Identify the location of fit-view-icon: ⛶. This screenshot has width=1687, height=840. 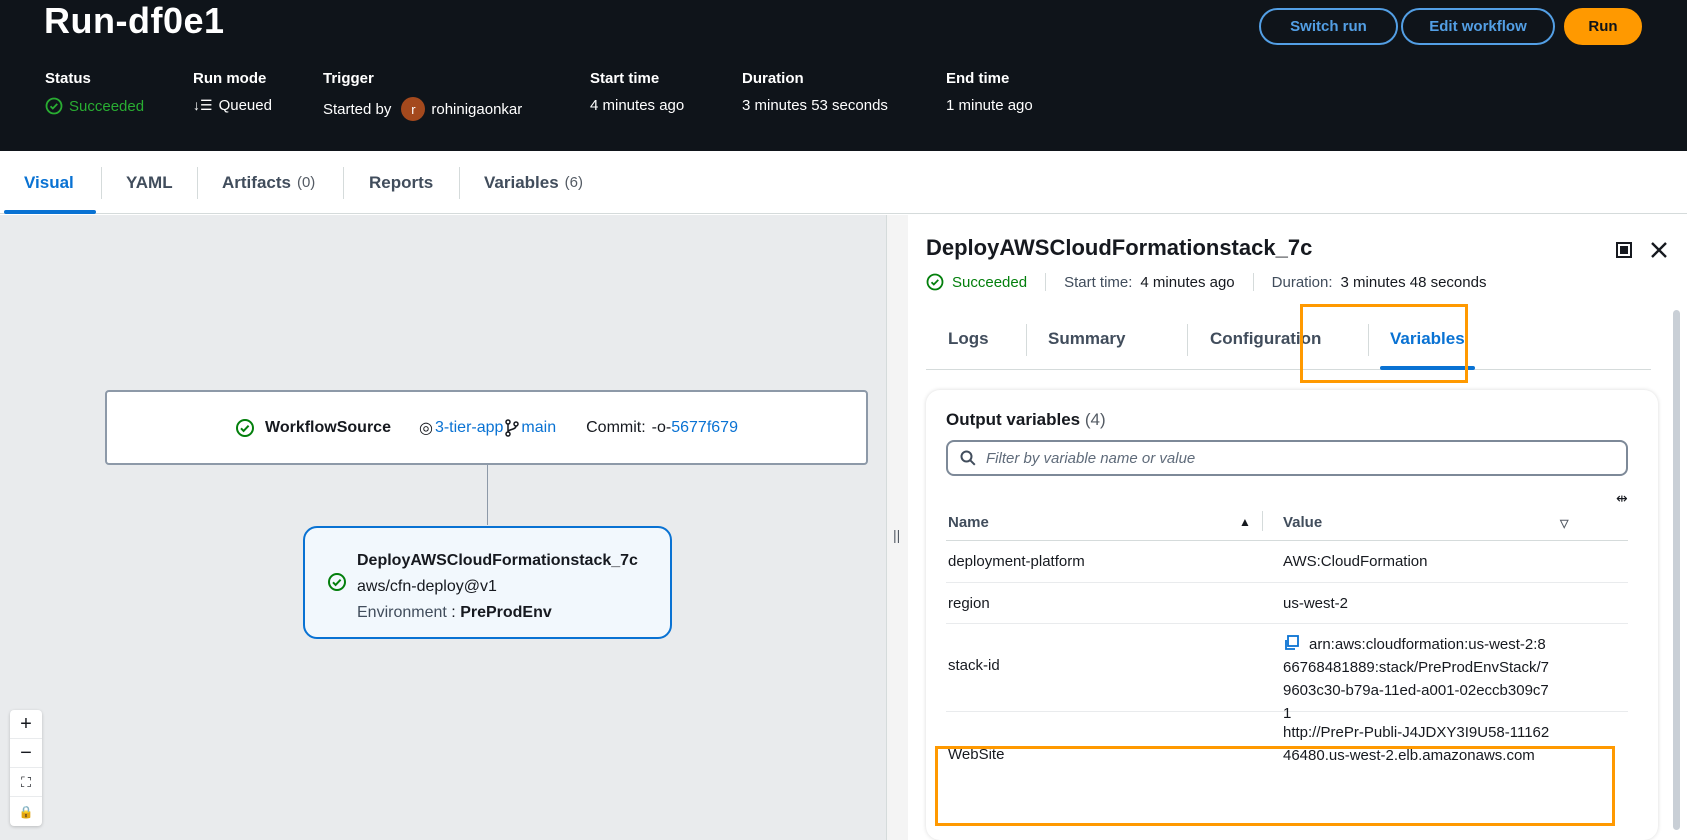
(26, 782).